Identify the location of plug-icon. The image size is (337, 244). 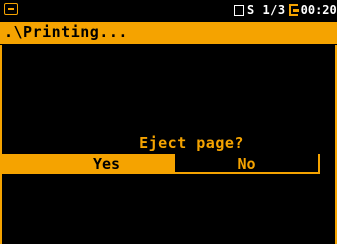
(293, 10).